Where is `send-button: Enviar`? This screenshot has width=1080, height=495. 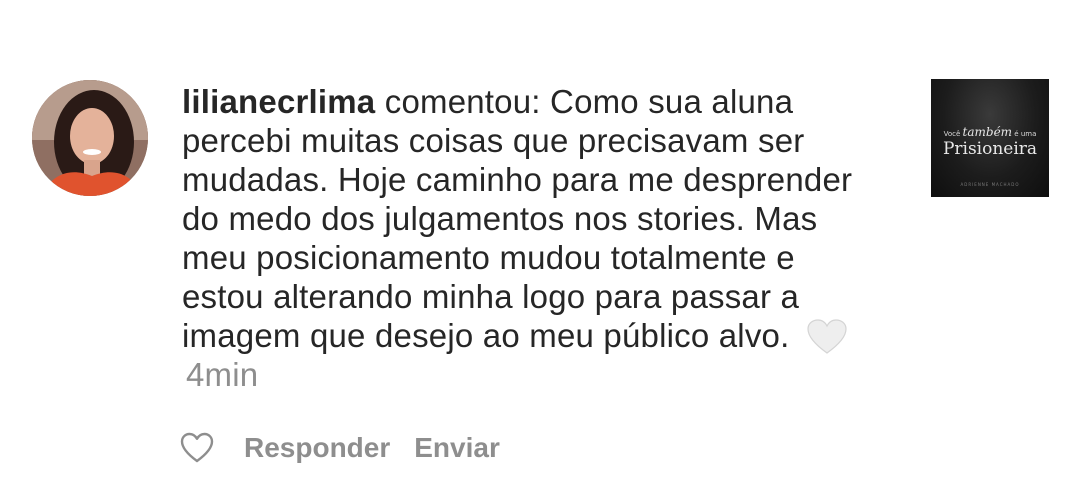
send-button: Enviar is located at coordinates (457, 448).